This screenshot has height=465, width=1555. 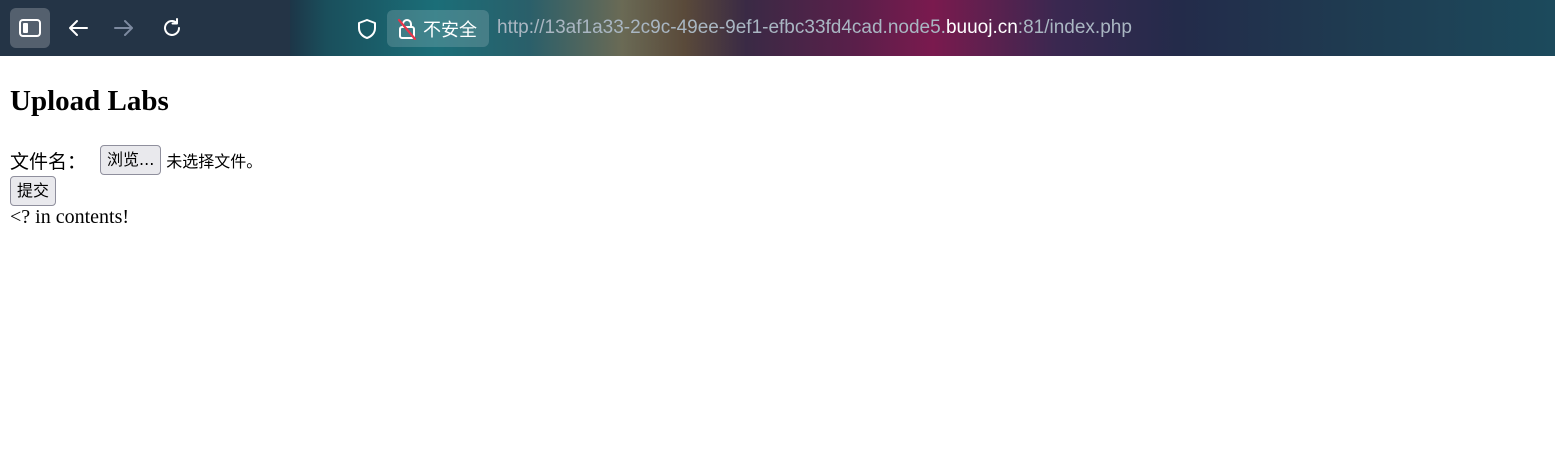 I want to click on url-host: buuoj.cn, so click(x=981, y=27).